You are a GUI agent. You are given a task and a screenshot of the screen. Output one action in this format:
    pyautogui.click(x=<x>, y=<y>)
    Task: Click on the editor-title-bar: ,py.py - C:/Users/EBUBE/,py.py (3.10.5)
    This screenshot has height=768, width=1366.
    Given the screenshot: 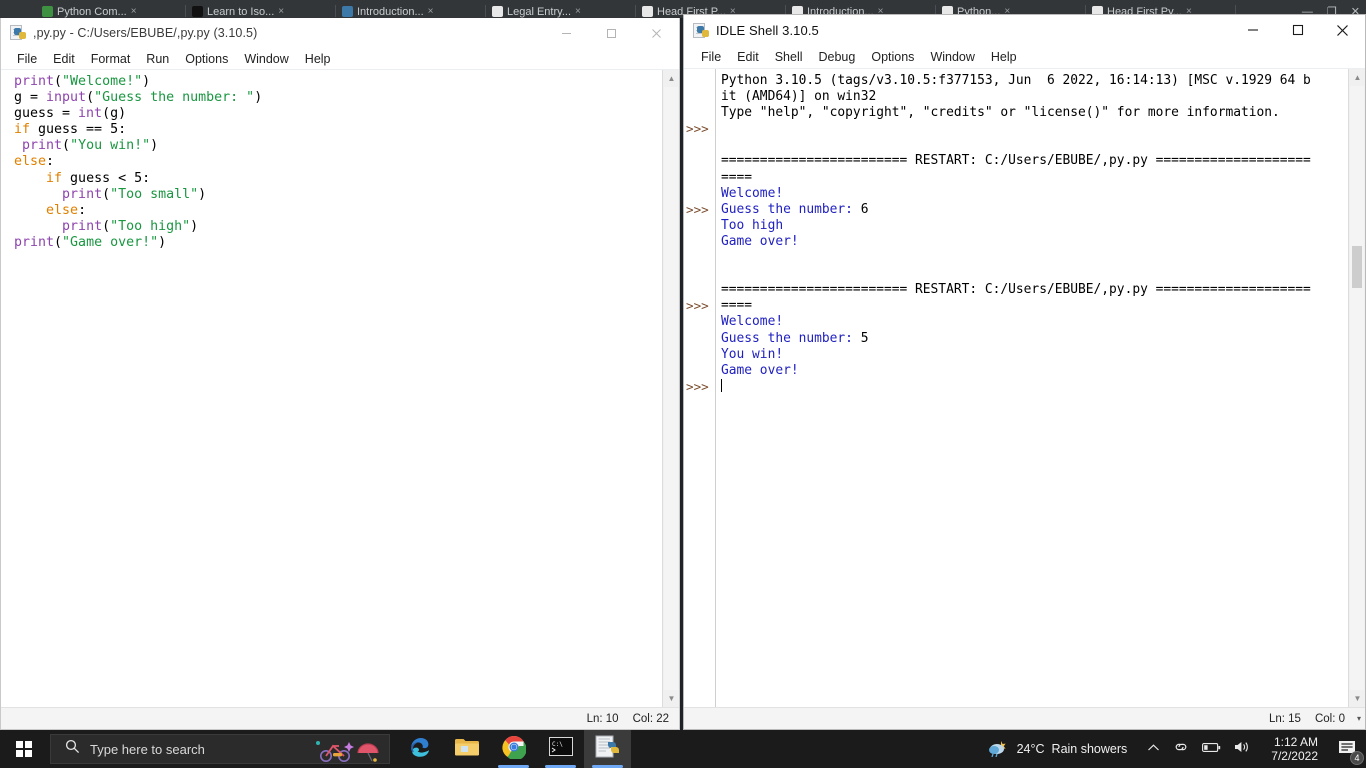 What is the action you would take?
    pyautogui.click(x=340, y=33)
    